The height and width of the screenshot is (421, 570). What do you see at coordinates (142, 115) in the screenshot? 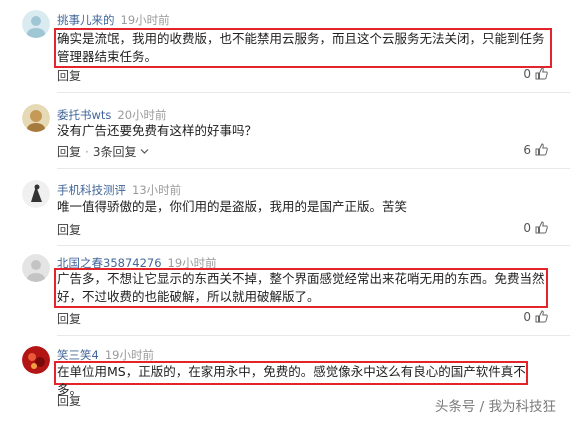
I see `timestamp: 20小时前` at bounding box center [142, 115].